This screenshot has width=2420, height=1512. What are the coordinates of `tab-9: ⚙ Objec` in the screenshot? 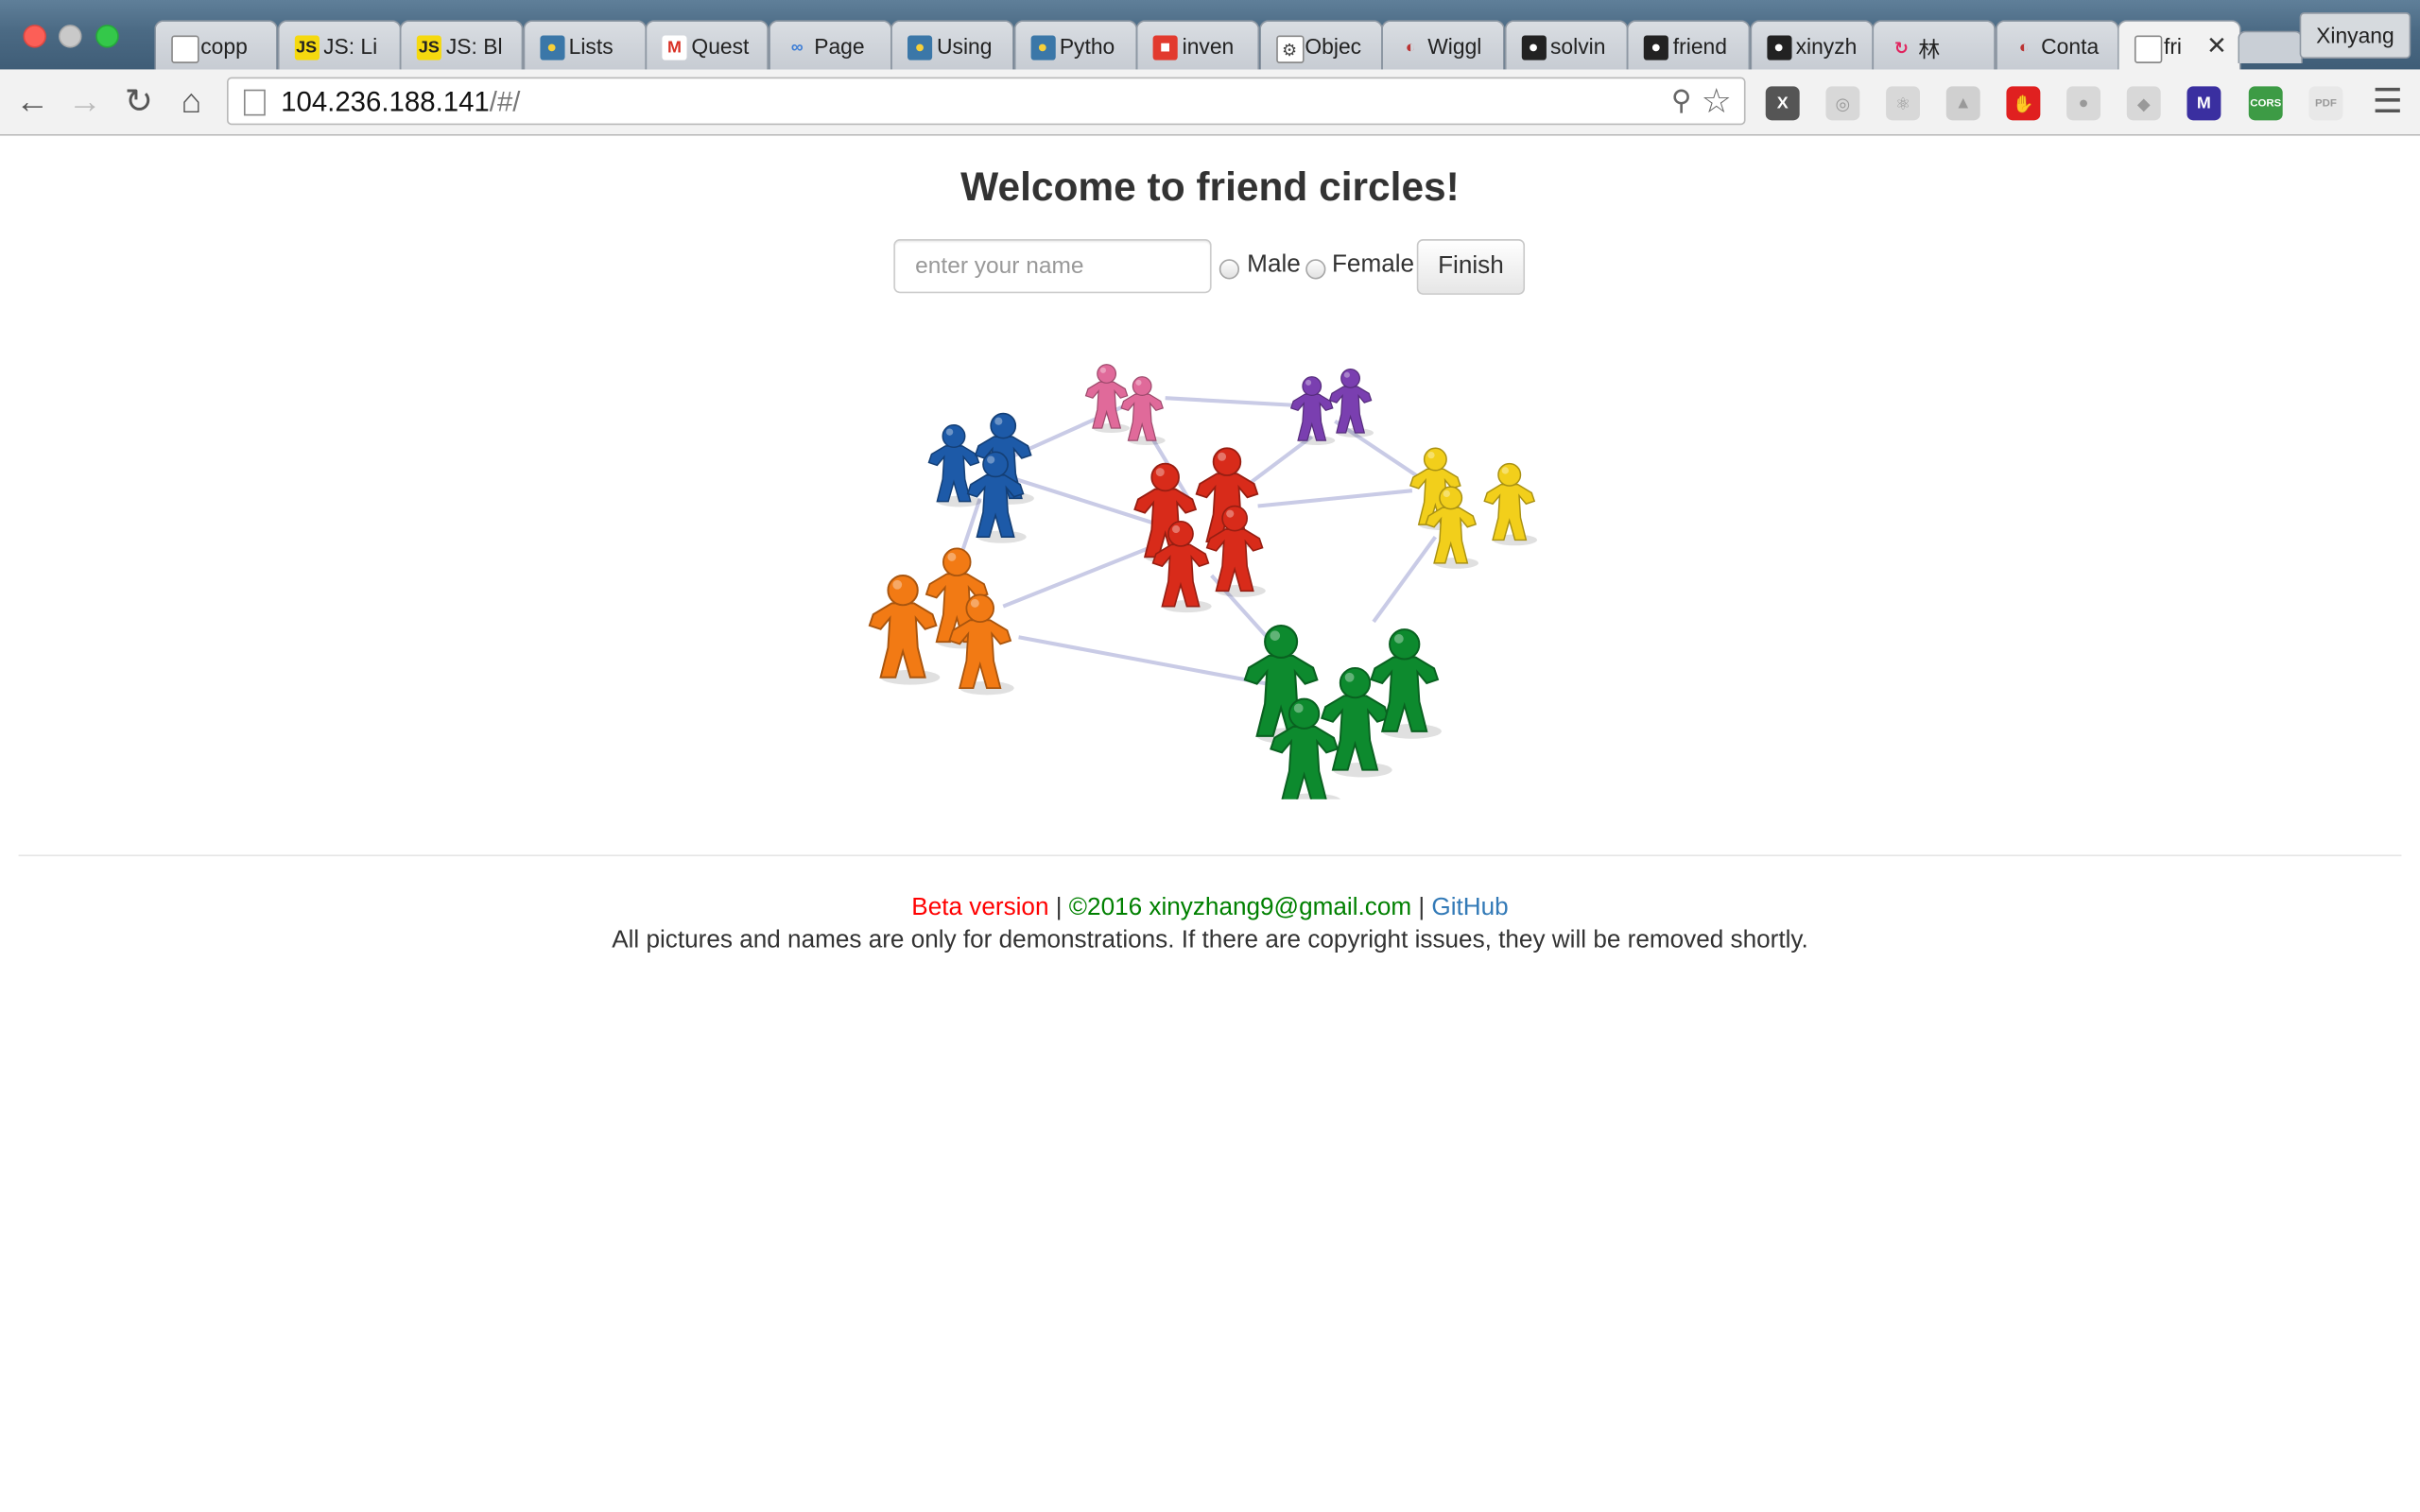 It's located at (1320, 45).